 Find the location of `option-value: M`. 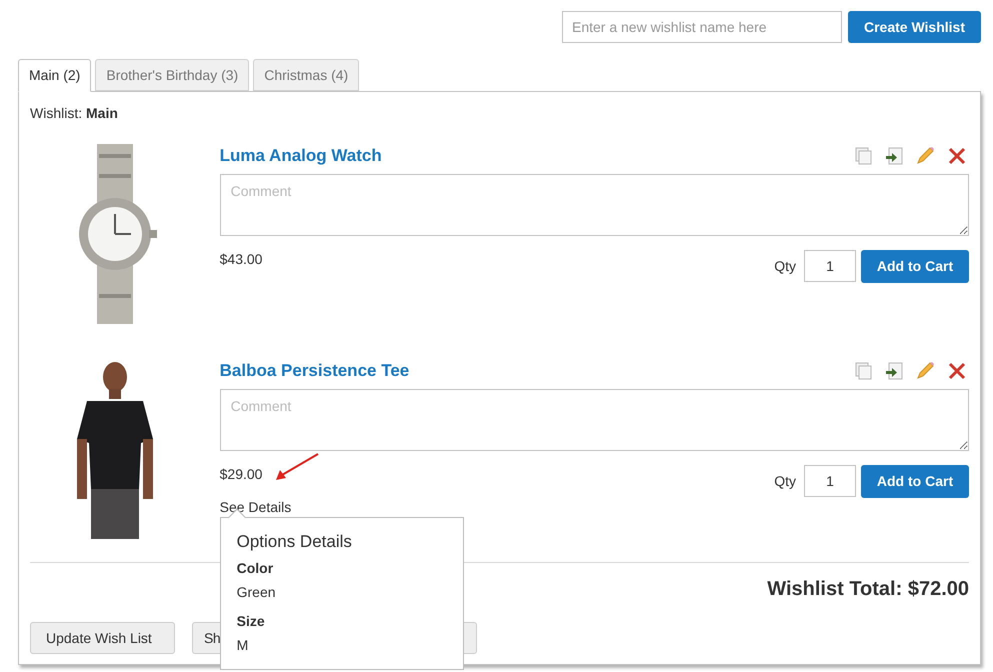

option-value: M is located at coordinates (243, 645).